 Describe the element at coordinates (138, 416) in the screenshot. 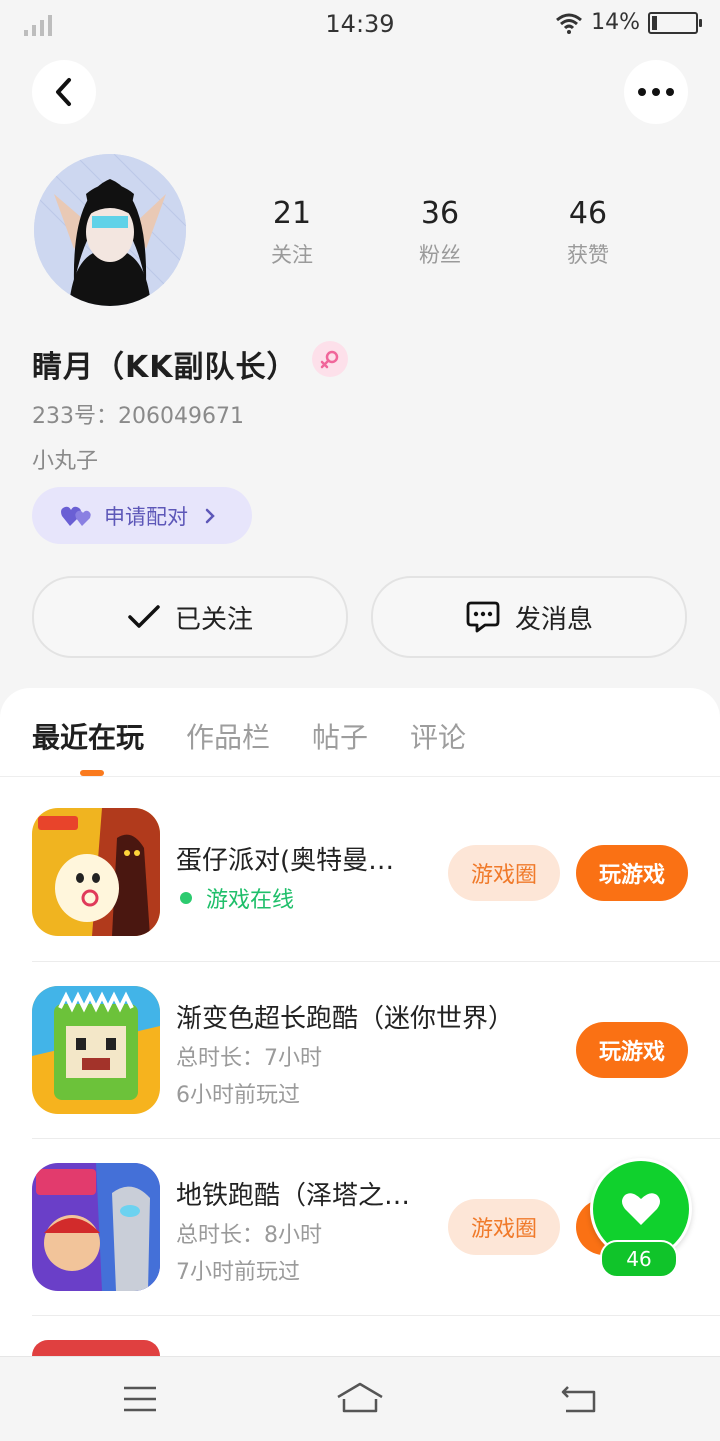

I see `user-id: 233号：206049671` at that location.